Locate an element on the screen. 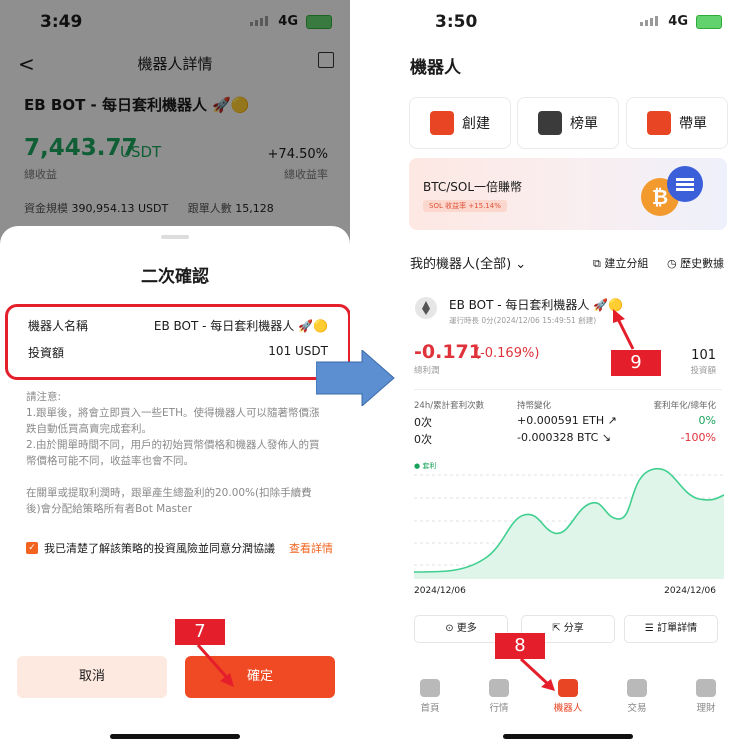 This screenshot has width=740, height=747. trade-icon is located at coordinates (637, 688).